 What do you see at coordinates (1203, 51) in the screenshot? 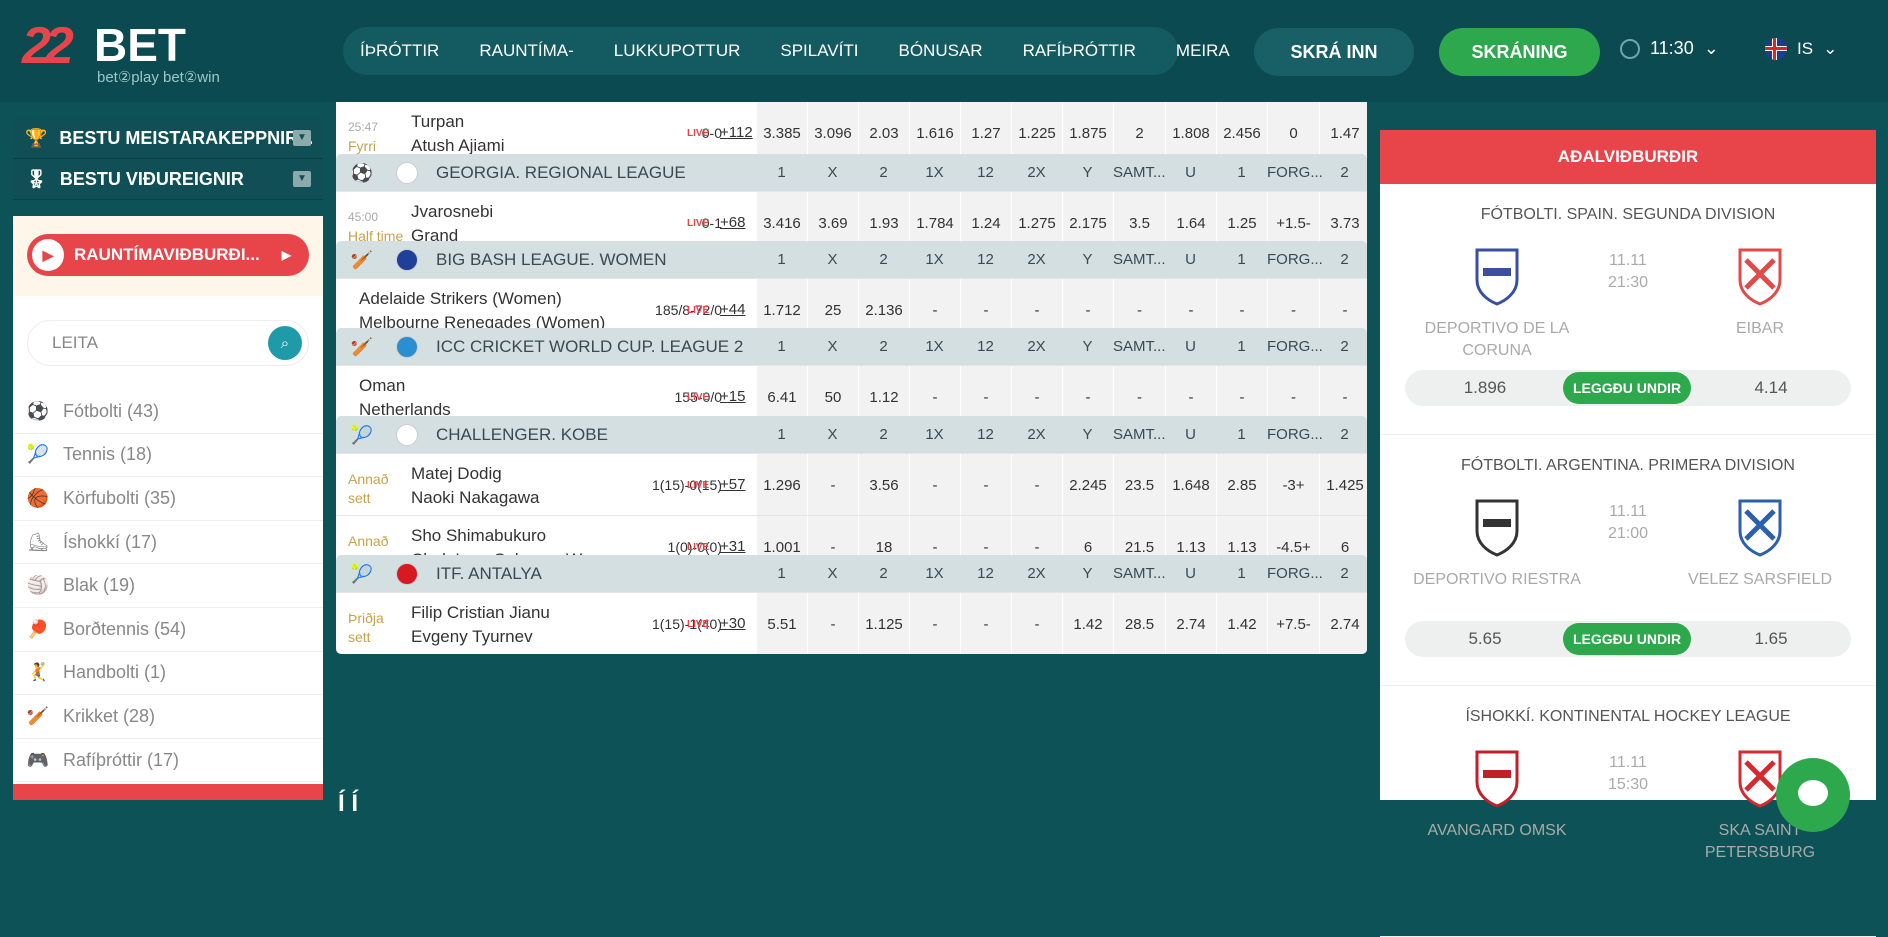
I see `nav-more: MEIRA` at bounding box center [1203, 51].